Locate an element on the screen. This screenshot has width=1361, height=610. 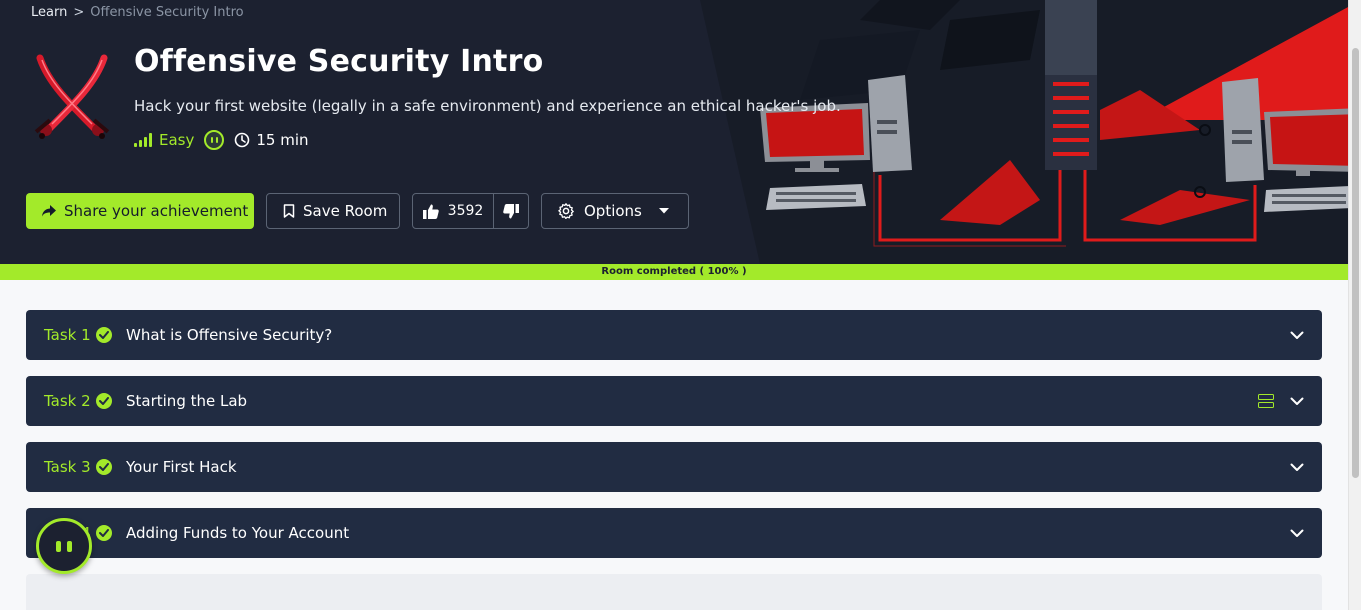
duration-label: 15 min is located at coordinates (282, 140).